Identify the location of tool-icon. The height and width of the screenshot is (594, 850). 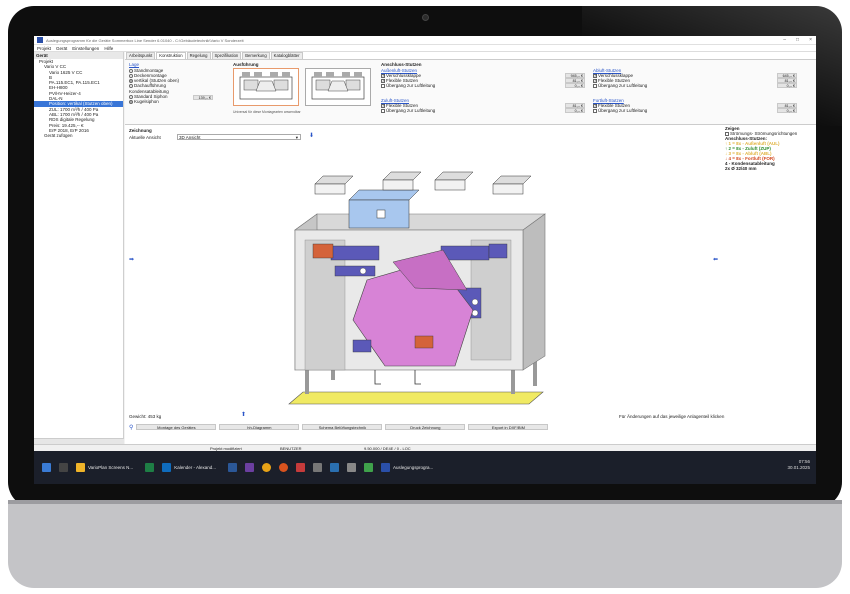
(317, 467).